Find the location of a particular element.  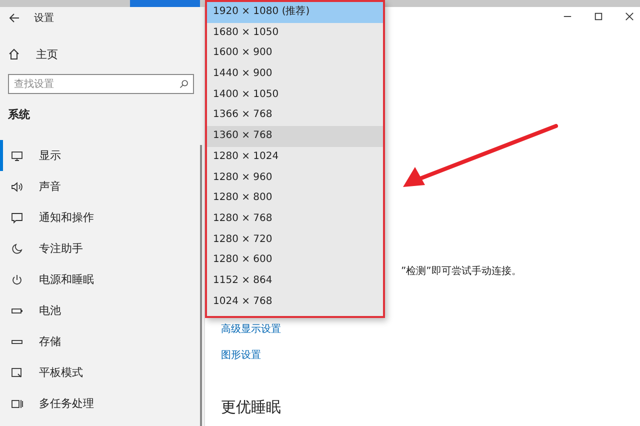

section-heading: 系统 is located at coordinates (19, 114).